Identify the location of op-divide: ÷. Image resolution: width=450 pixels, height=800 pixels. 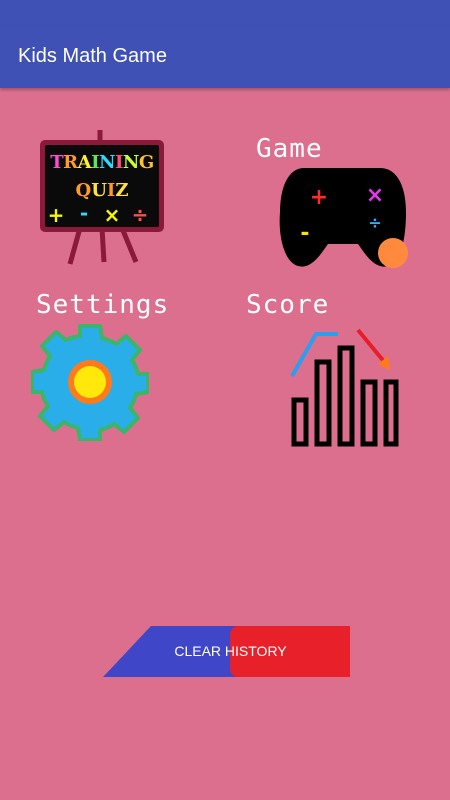
(140, 215).